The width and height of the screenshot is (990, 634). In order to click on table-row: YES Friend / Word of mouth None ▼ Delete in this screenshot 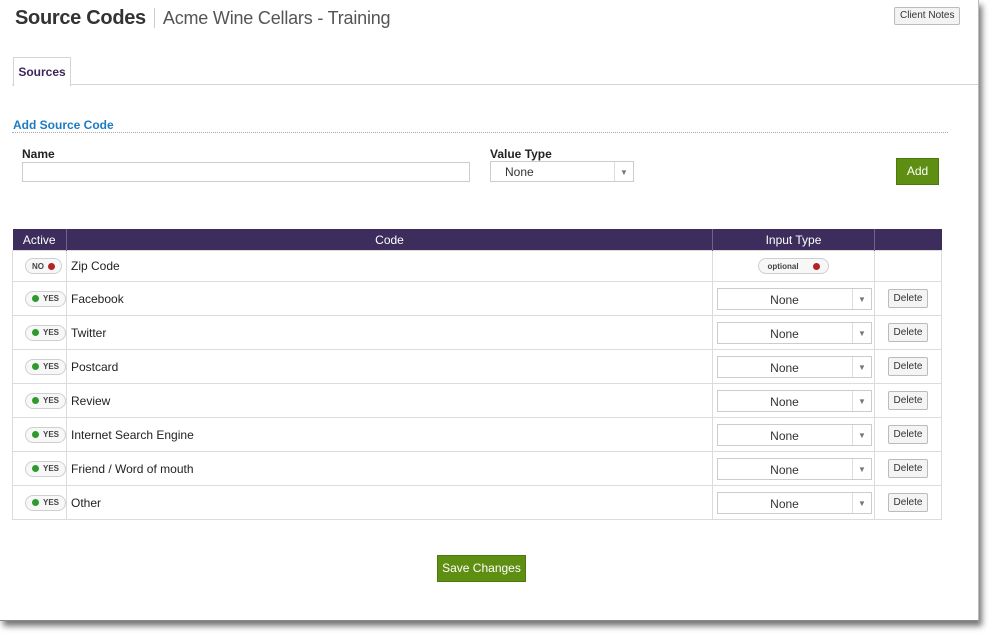, I will do `click(477, 468)`.